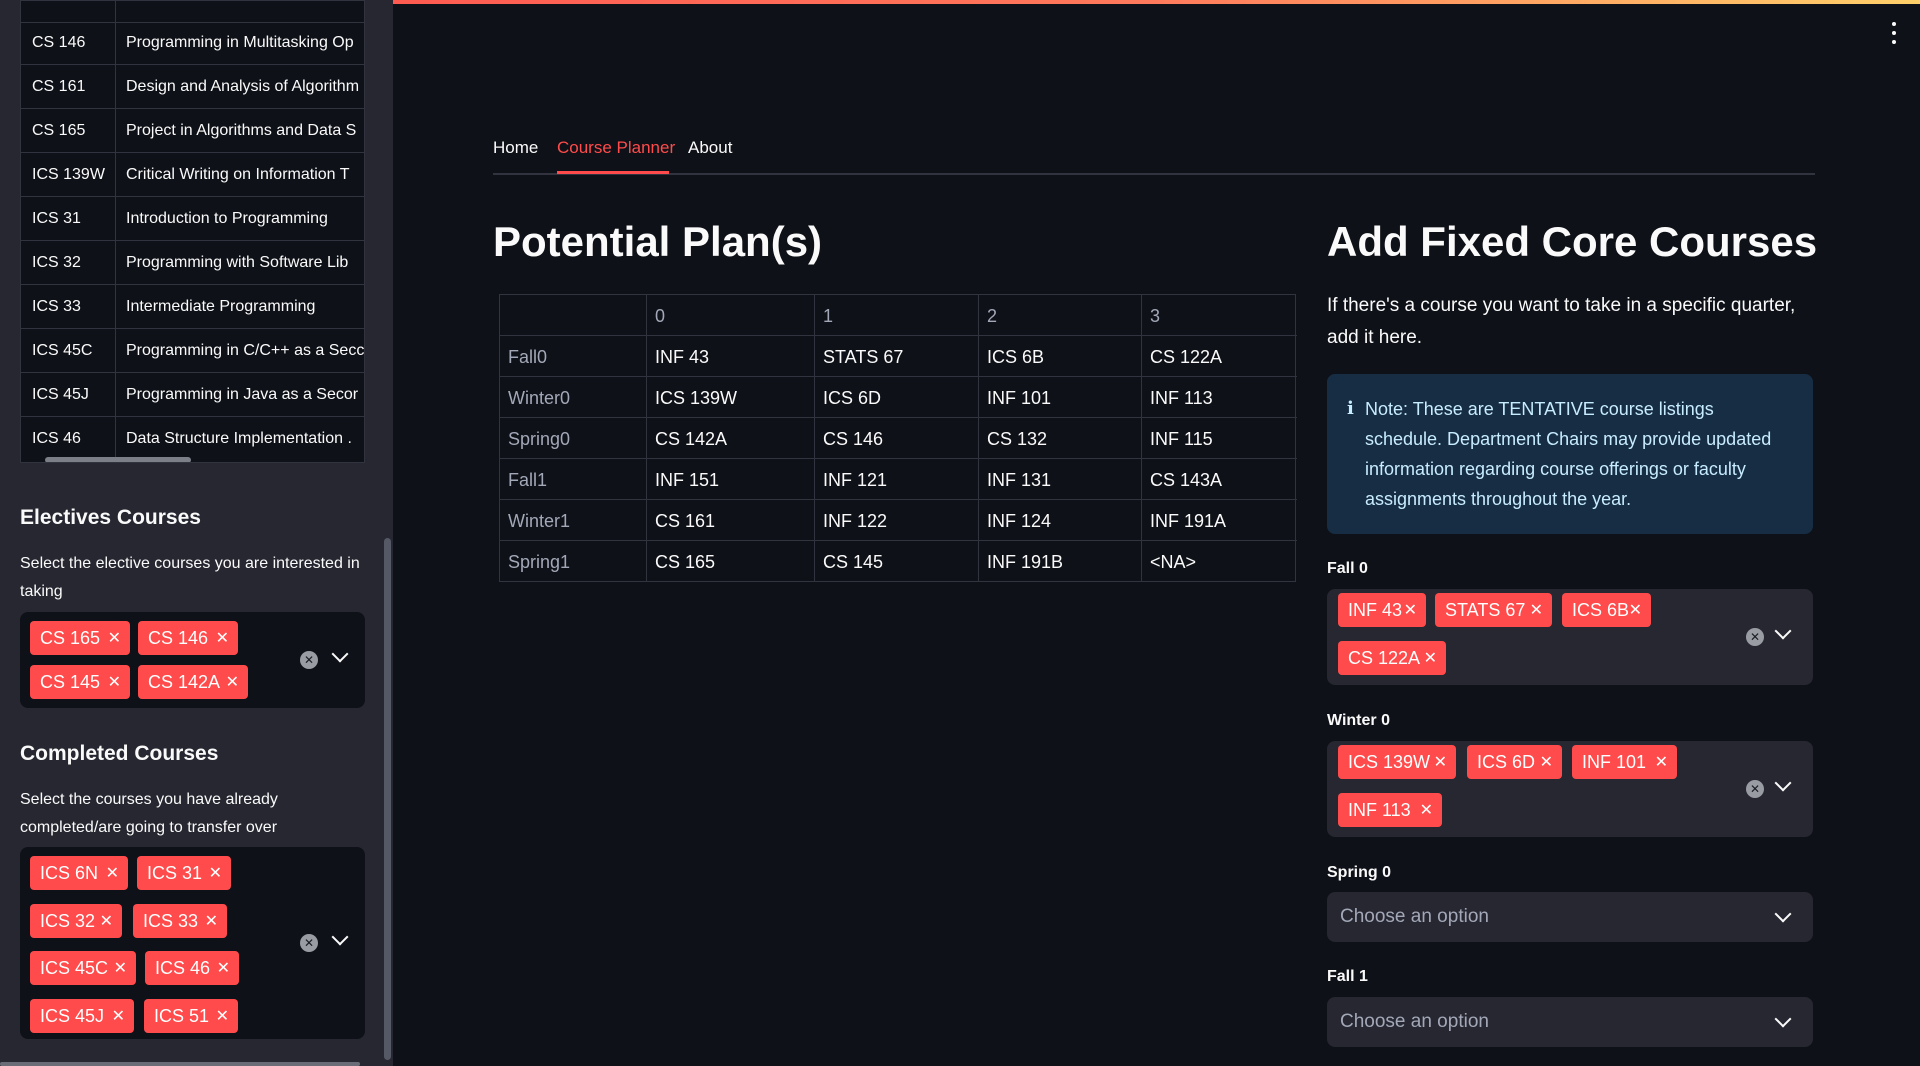 This screenshot has height=1066, width=1920. I want to click on course-title-cell: Project in Algorithms and Data S, so click(240, 131).